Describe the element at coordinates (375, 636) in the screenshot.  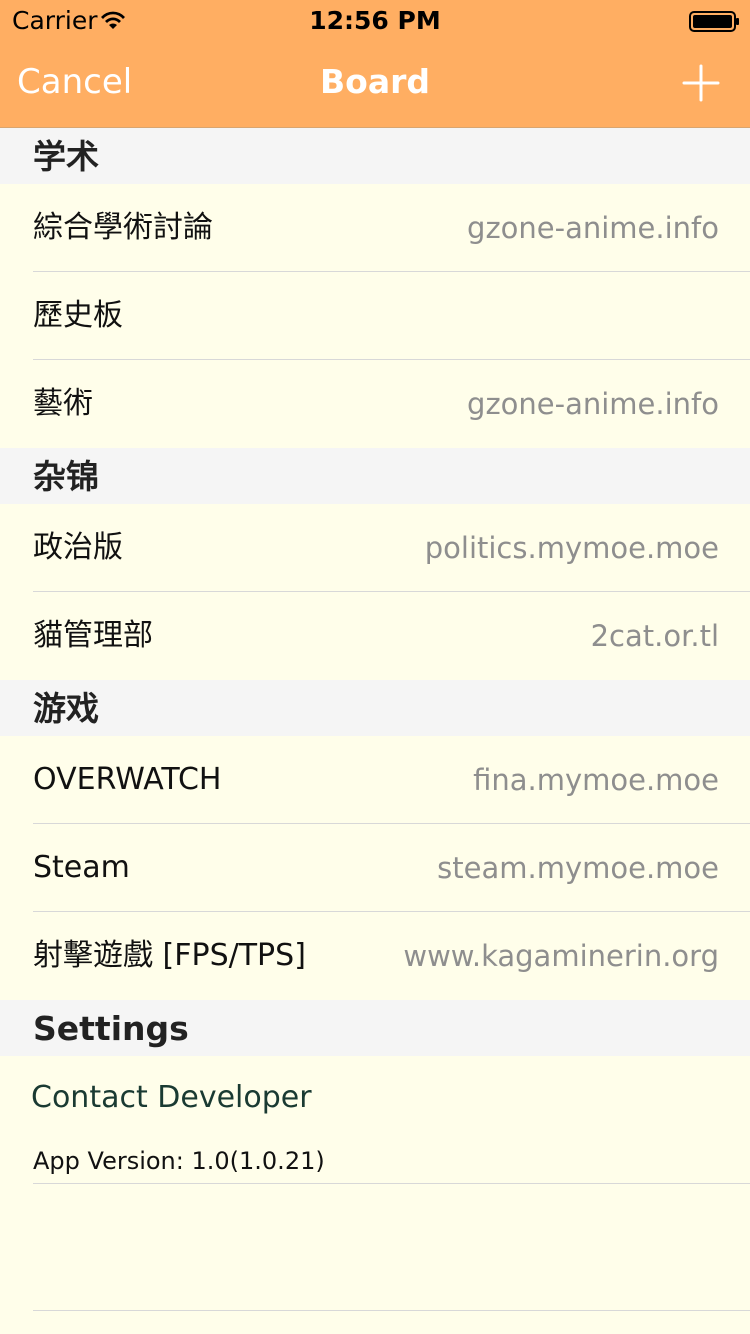
I see `board-row: 貓管理部 2cat.or.tl` at that location.